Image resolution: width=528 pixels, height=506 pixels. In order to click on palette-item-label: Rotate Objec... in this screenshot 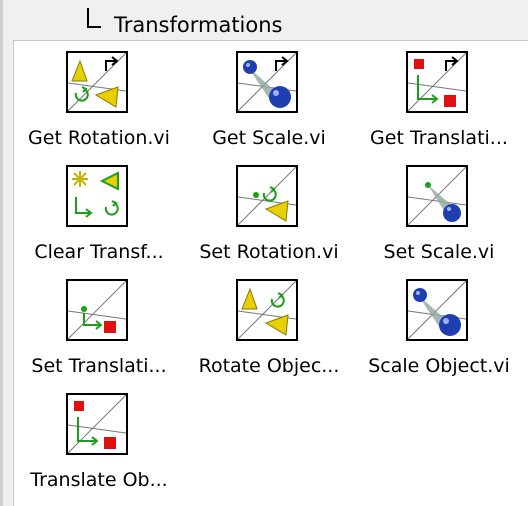, I will do `click(269, 366)`.